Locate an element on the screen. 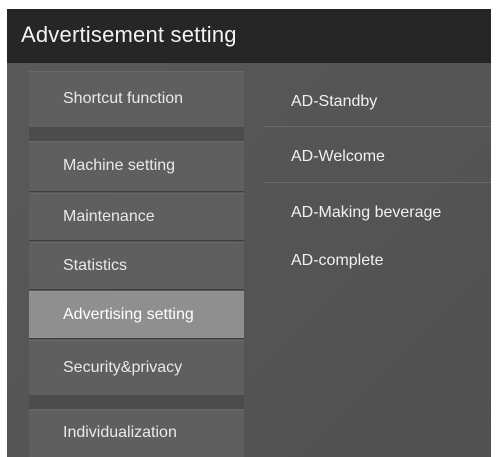 This screenshot has height=457, width=496. sidebar-item-maintenance: Maintenance is located at coordinates (136, 216).